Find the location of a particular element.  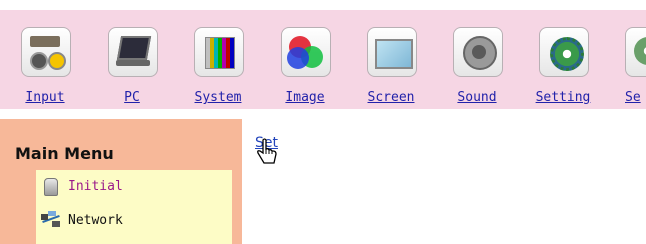

toolbar-item-image: Image is located at coordinates (305, 69).